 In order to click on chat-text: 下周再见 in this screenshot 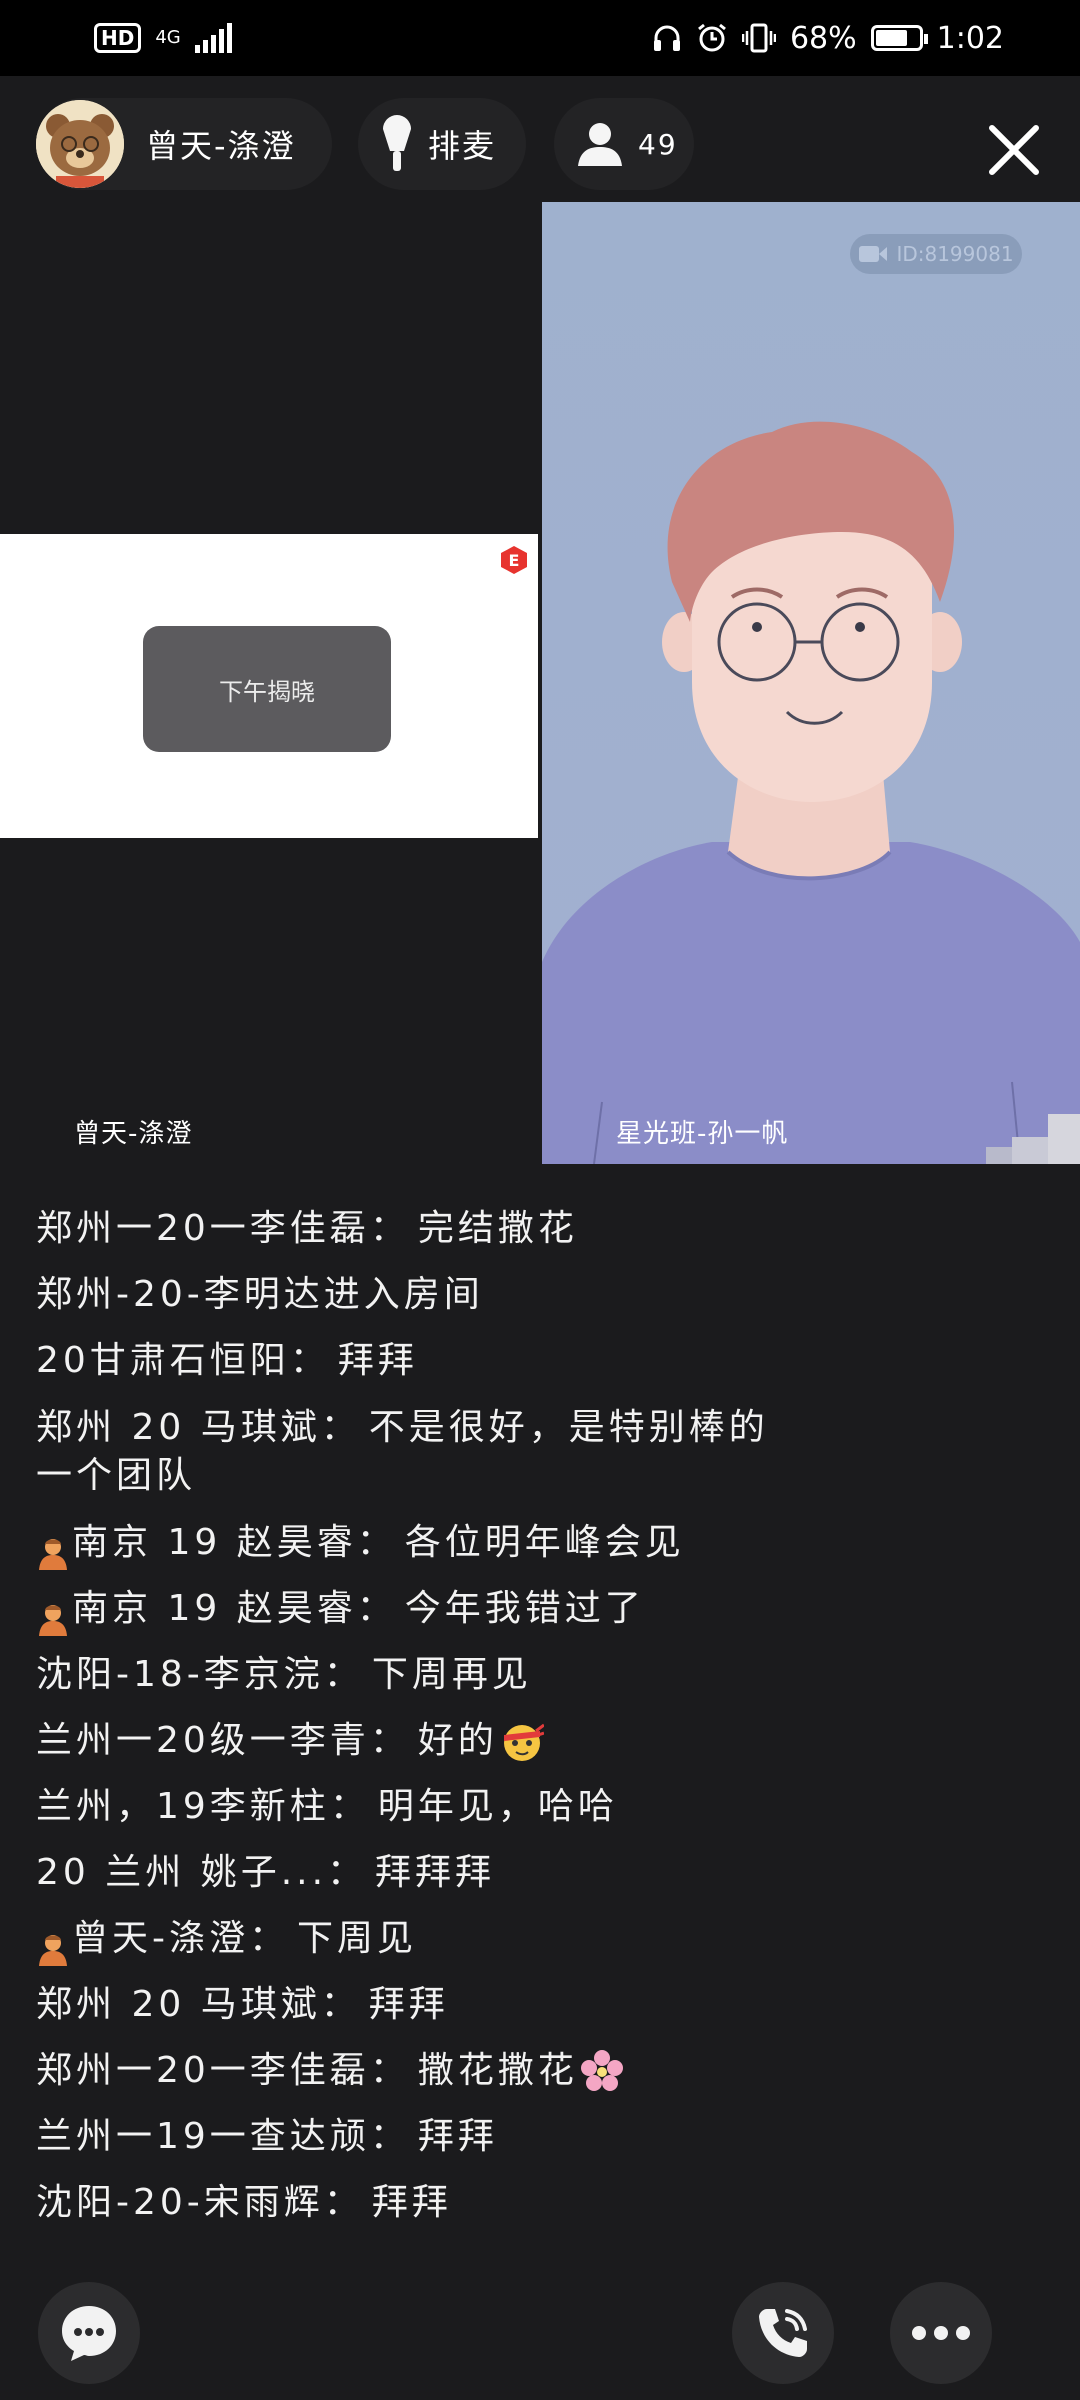, I will do `click(451, 1674)`.